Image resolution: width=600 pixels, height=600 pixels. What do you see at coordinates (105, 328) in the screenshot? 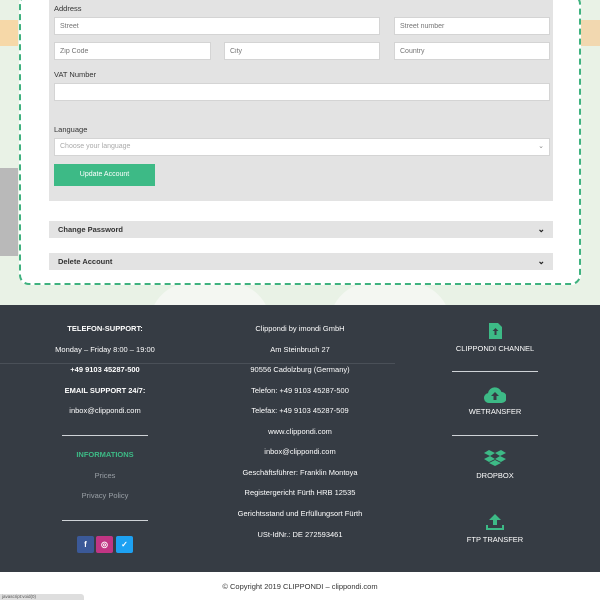
I see `support-title: TELEFON-SUPPORT:` at bounding box center [105, 328].